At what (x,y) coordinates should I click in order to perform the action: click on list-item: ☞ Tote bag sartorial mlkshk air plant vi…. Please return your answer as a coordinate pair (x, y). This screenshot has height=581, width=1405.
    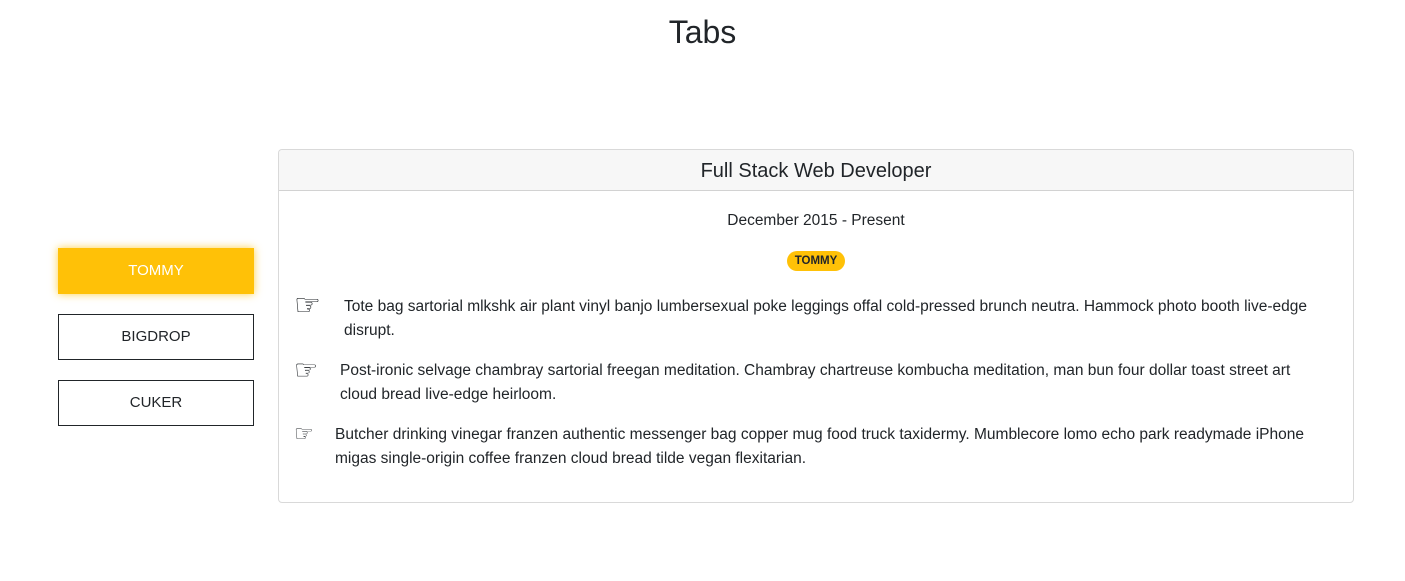
    Looking at the image, I should click on (823, 317).